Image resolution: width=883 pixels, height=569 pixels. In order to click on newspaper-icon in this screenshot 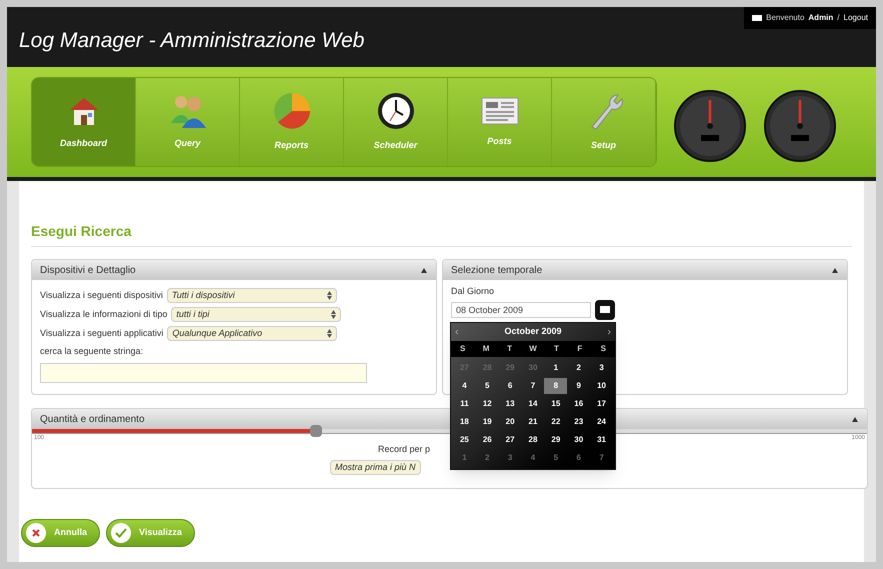, I will do `click(500, 111)`.